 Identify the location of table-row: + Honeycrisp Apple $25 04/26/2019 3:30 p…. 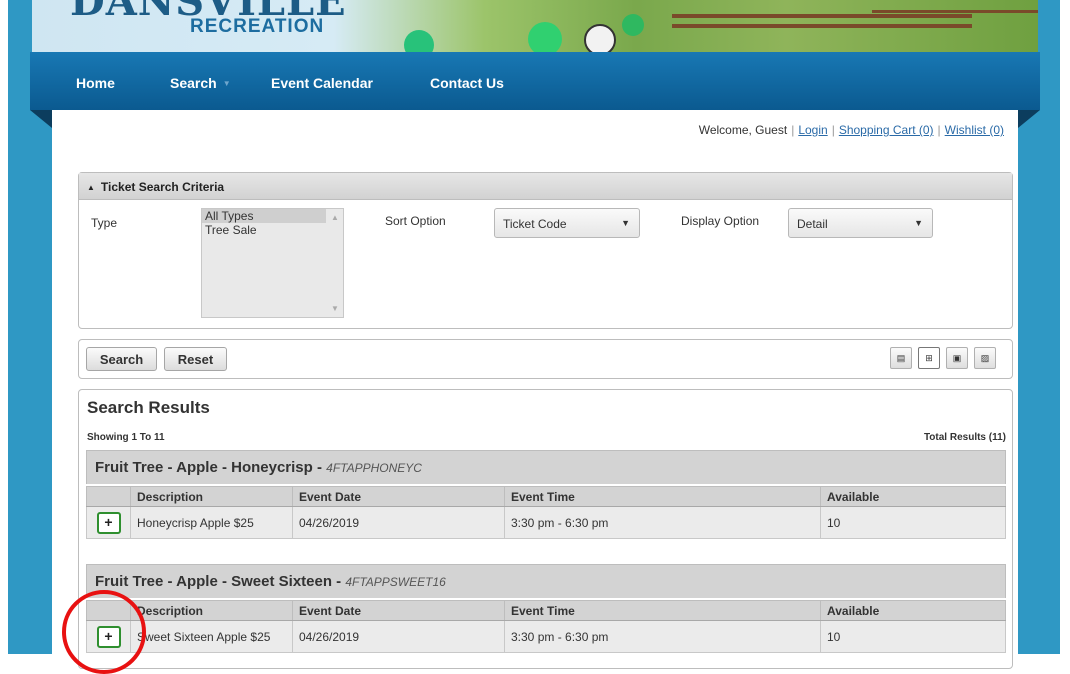
(546, 522).